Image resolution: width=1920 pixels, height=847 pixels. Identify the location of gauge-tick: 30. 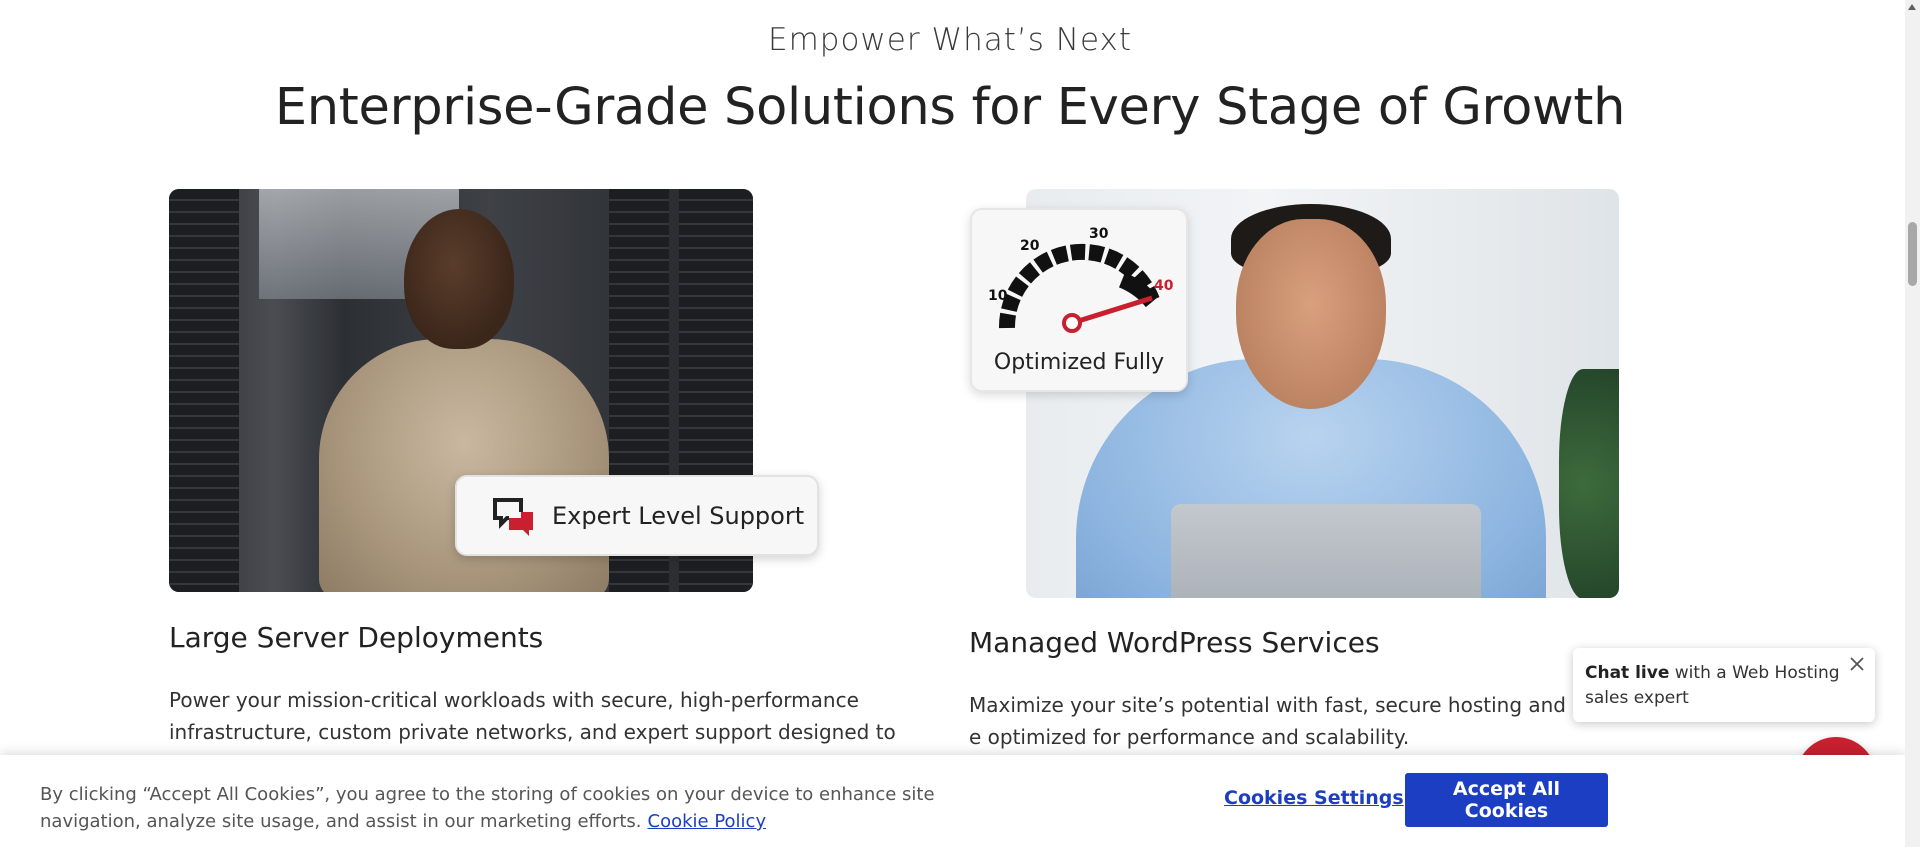
(1099, 234).